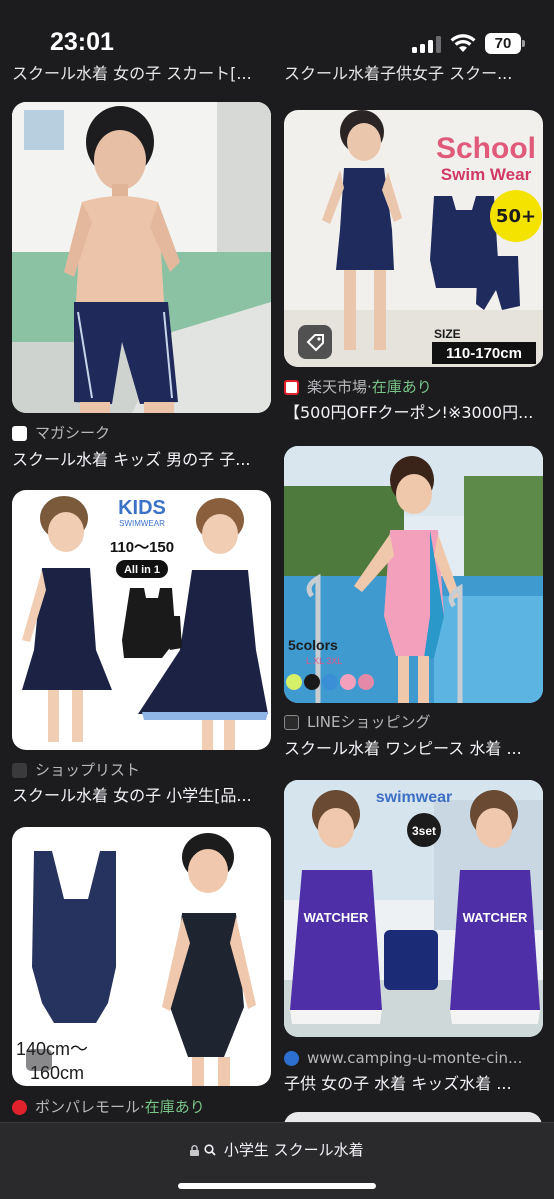 The height and width of the screenshot is (1199, 554). Describe the element at coordinates (19, 770) in the screenshot. I see `shoplist-favicon-icon` at that location.